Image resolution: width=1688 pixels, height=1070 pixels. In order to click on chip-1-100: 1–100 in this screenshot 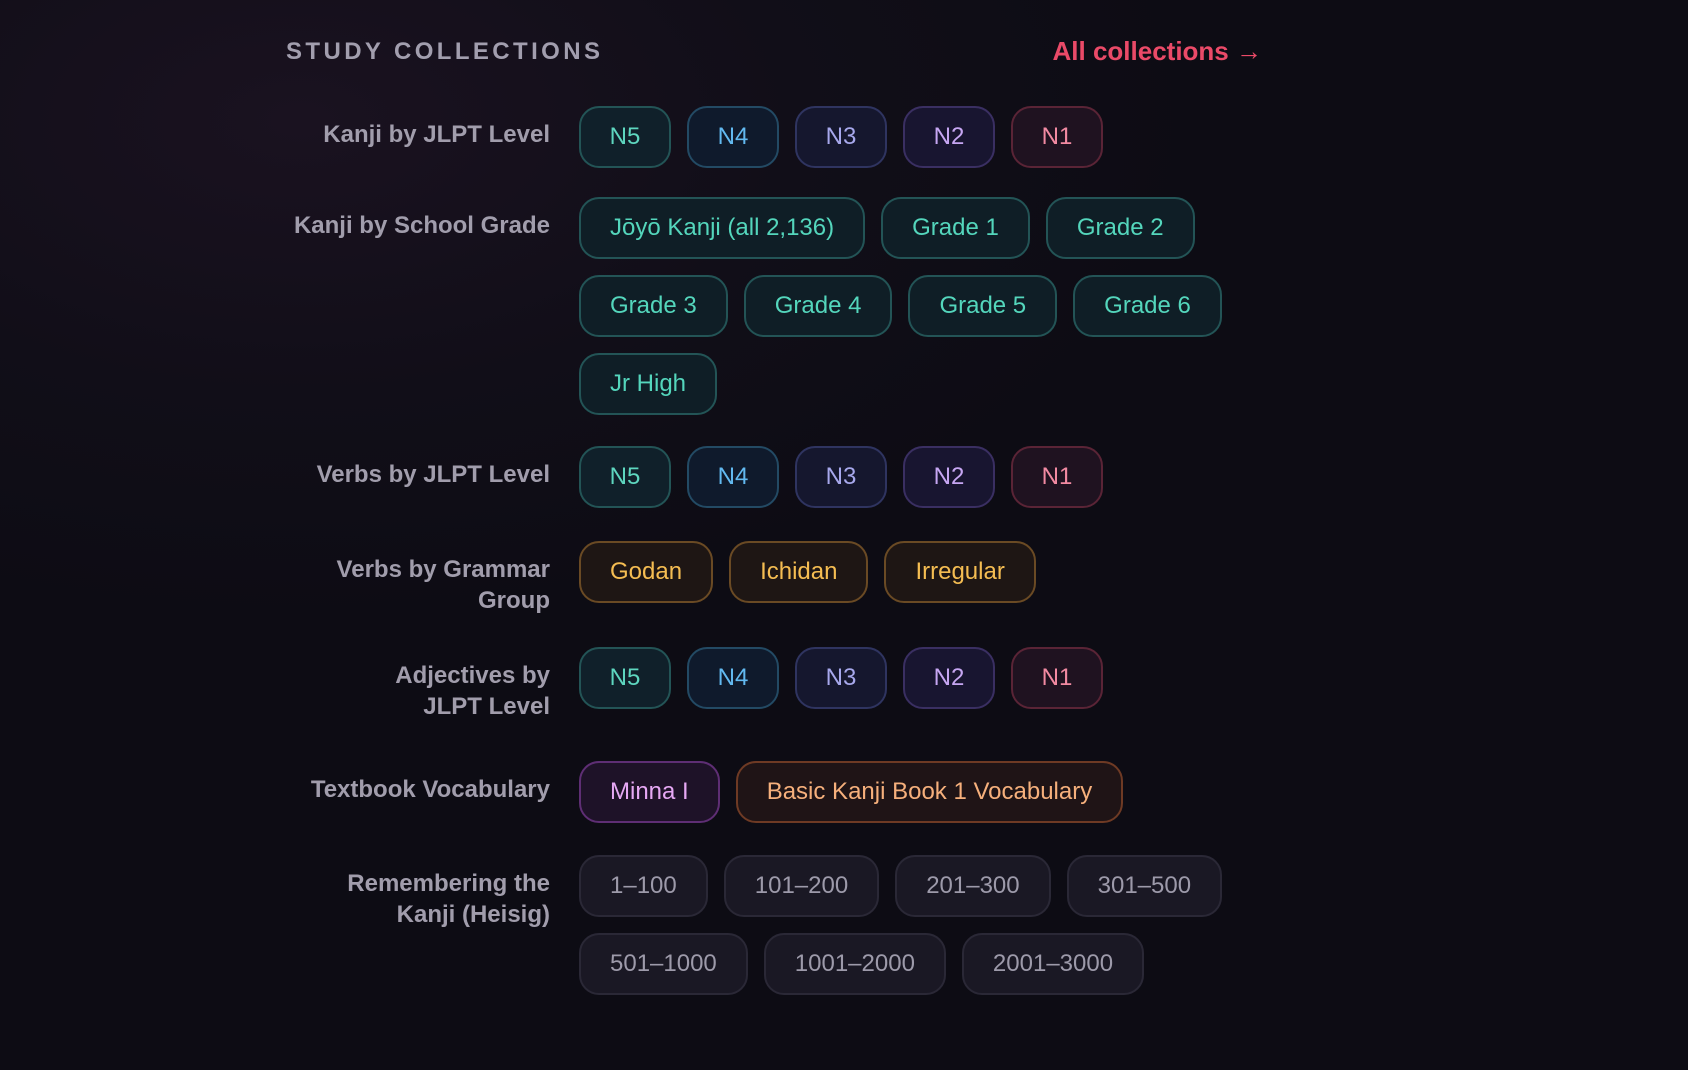, I will do `click(643, 886)`.